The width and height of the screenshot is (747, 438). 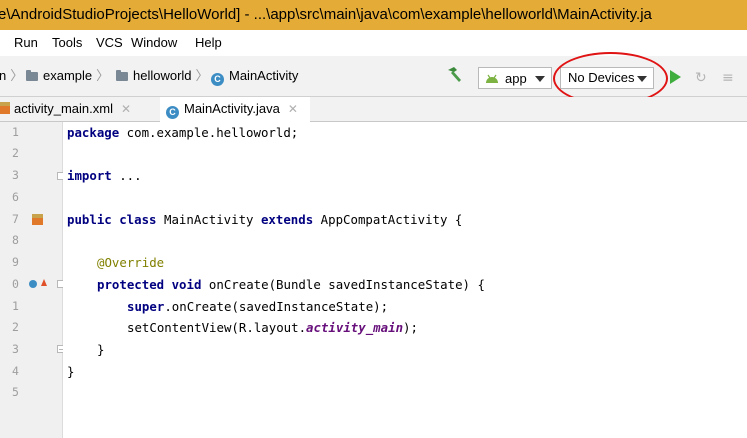 What do you see at coordinates (208, 43) in the screenshot?
I see `menu-help: Help` at bounding box center [208, 43].